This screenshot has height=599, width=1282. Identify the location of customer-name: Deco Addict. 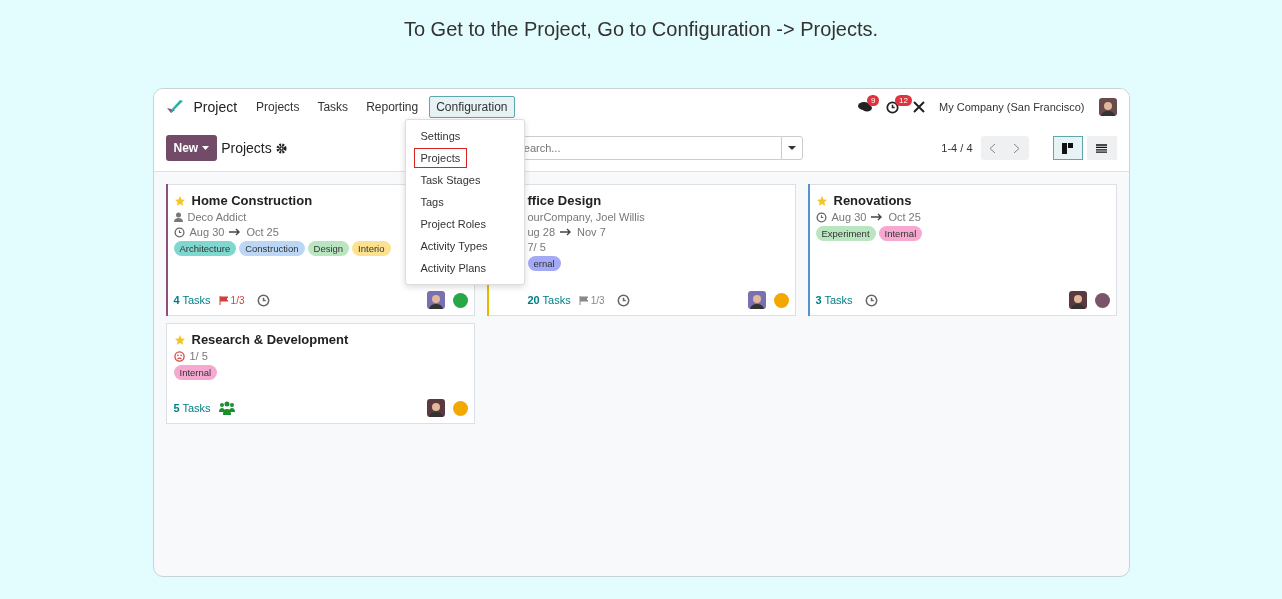
(217, 217).